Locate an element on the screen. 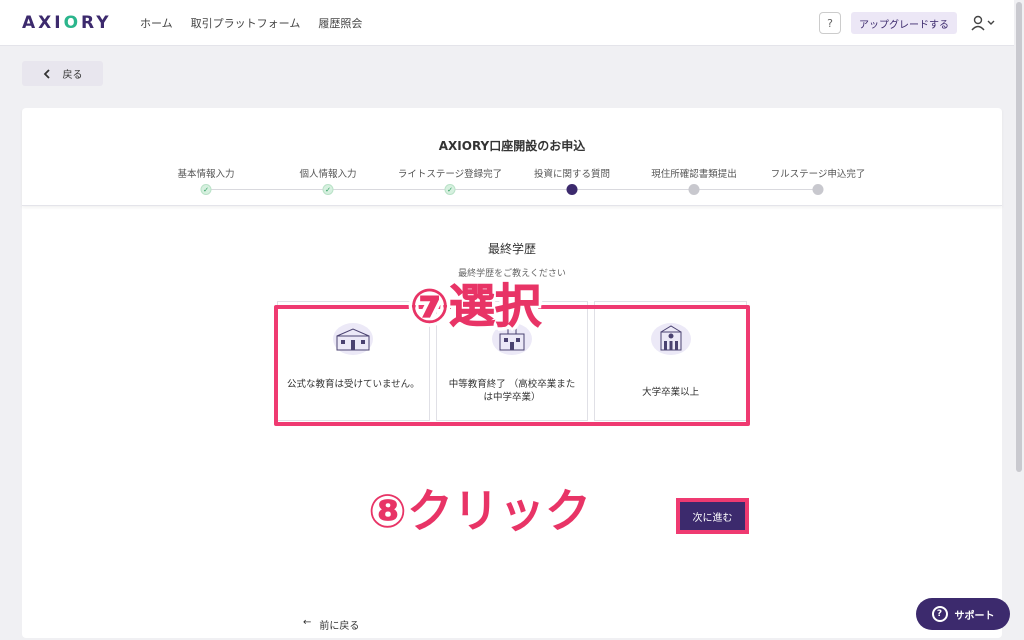  prev-link: ← 前に戻る is located at coordinates (331, 624).